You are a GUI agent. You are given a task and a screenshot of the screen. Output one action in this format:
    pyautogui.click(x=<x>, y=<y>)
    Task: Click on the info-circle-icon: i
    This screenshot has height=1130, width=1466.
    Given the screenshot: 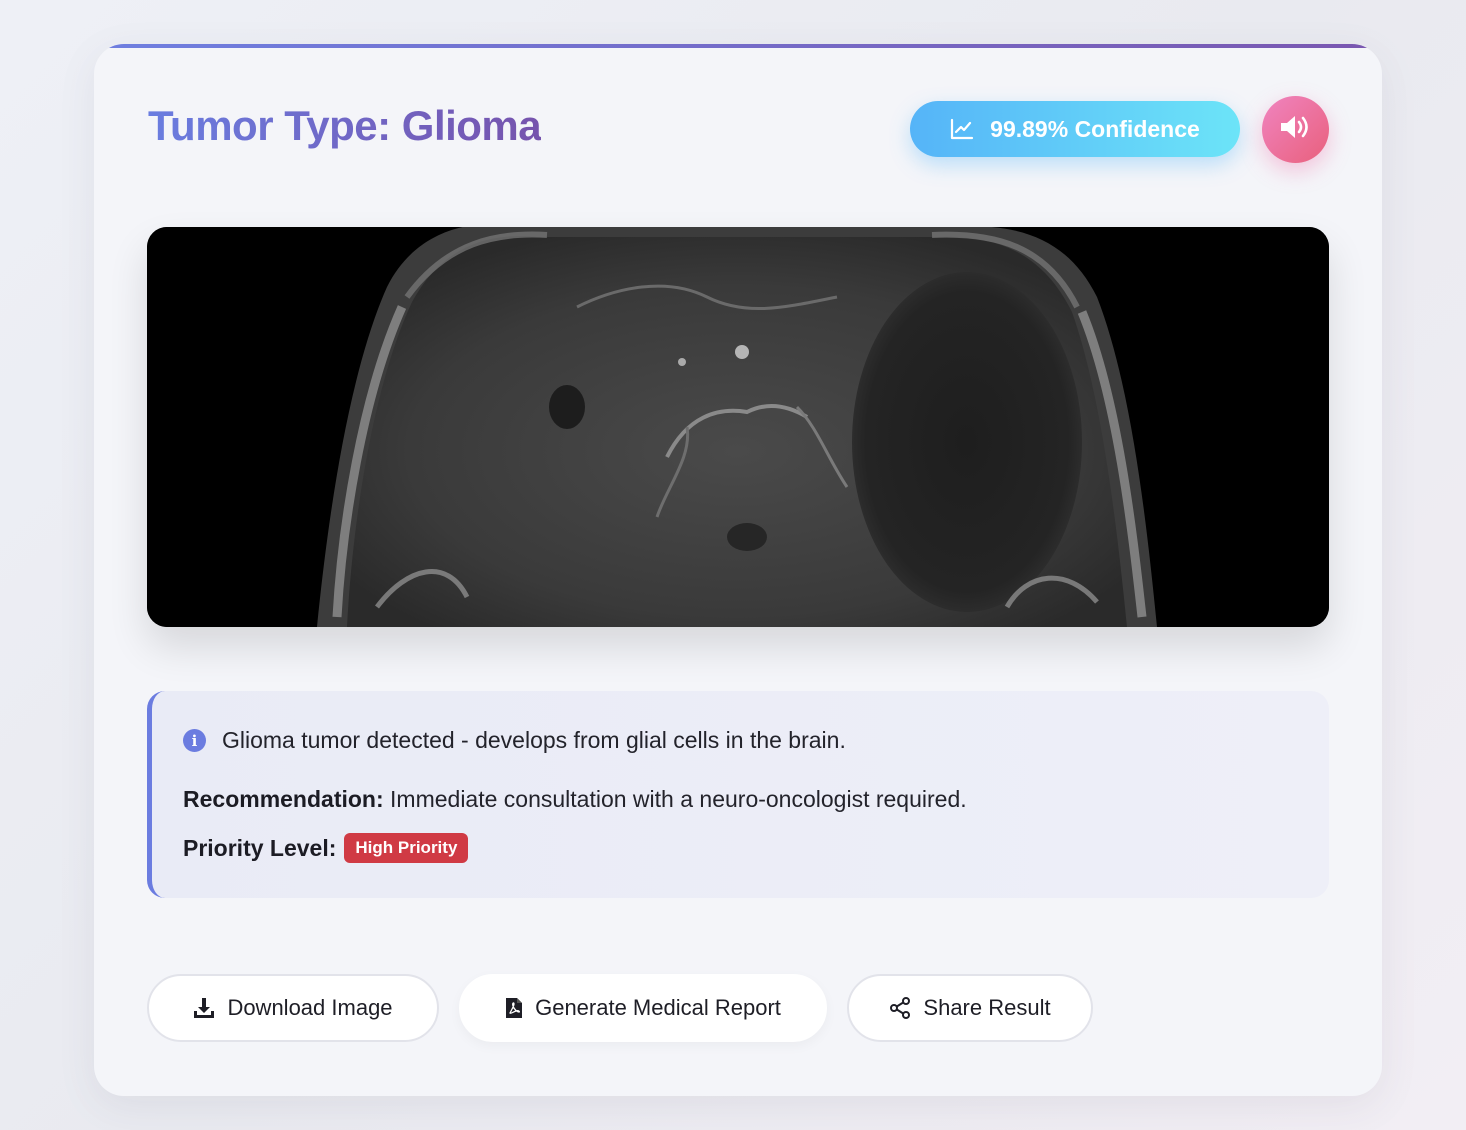 What is the action you would take?
    pyautogui.click(x=194, y=740)
    